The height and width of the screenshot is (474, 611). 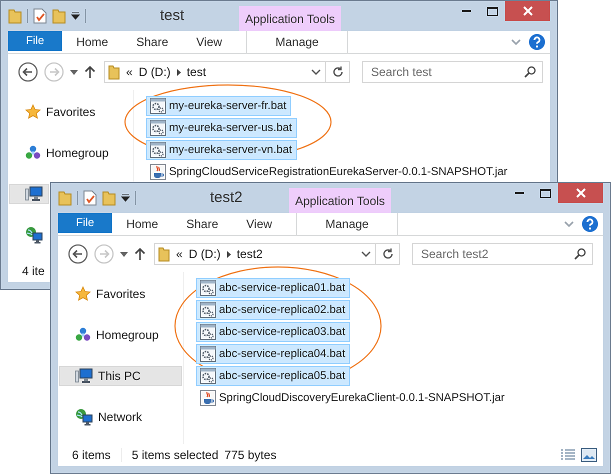 I want to click on nav-item, so click(x=29, y=194).